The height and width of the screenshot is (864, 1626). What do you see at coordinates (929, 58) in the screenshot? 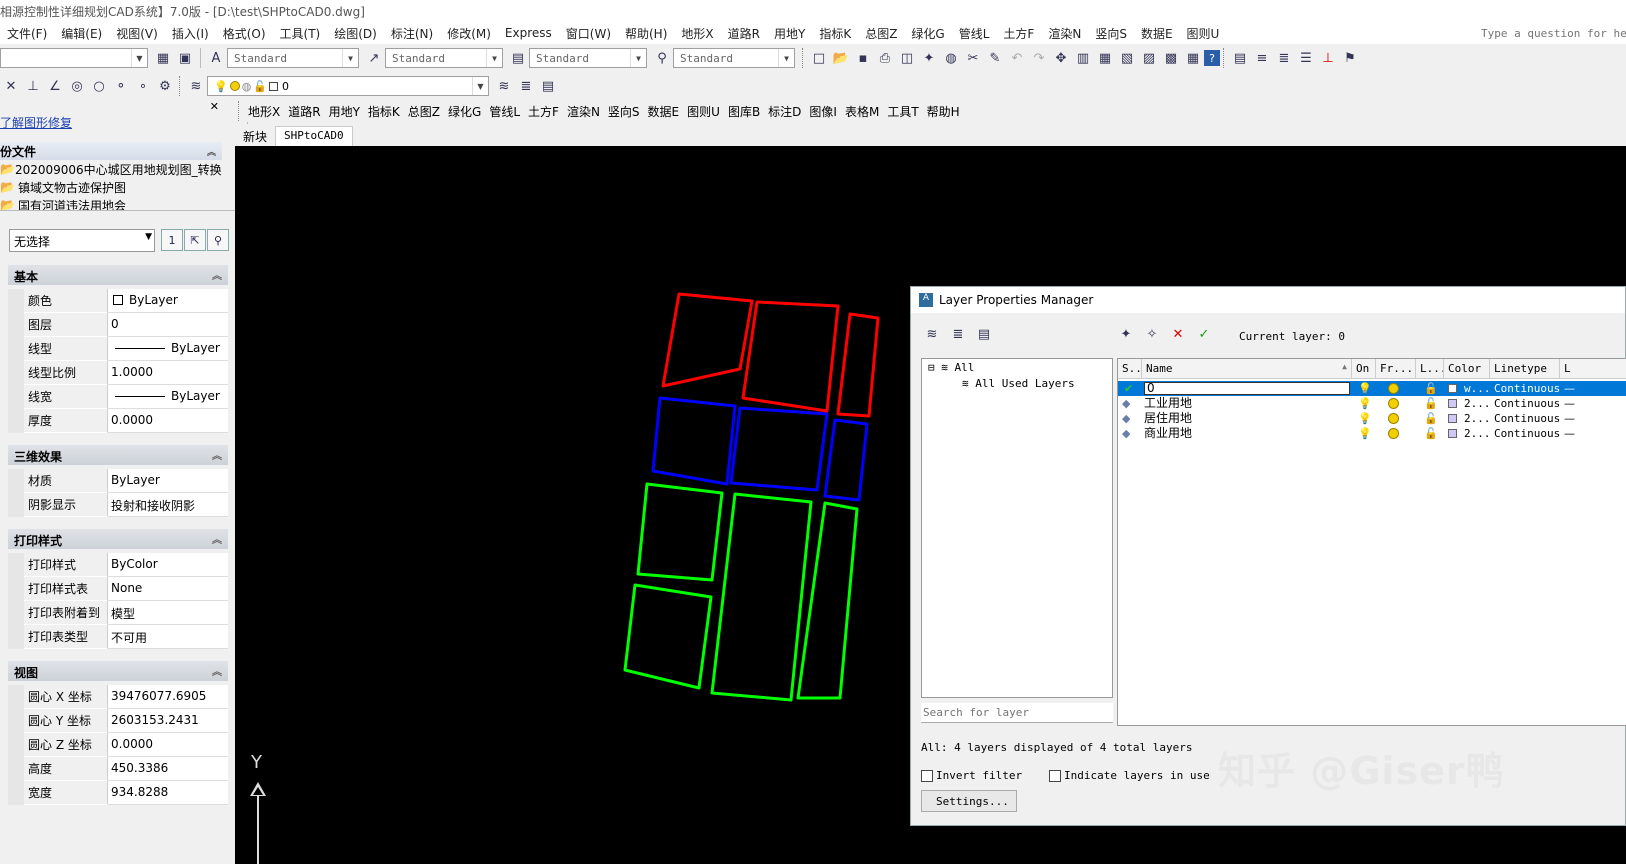
I see `publish-icon: ✦` at bounding box center [929, 58].